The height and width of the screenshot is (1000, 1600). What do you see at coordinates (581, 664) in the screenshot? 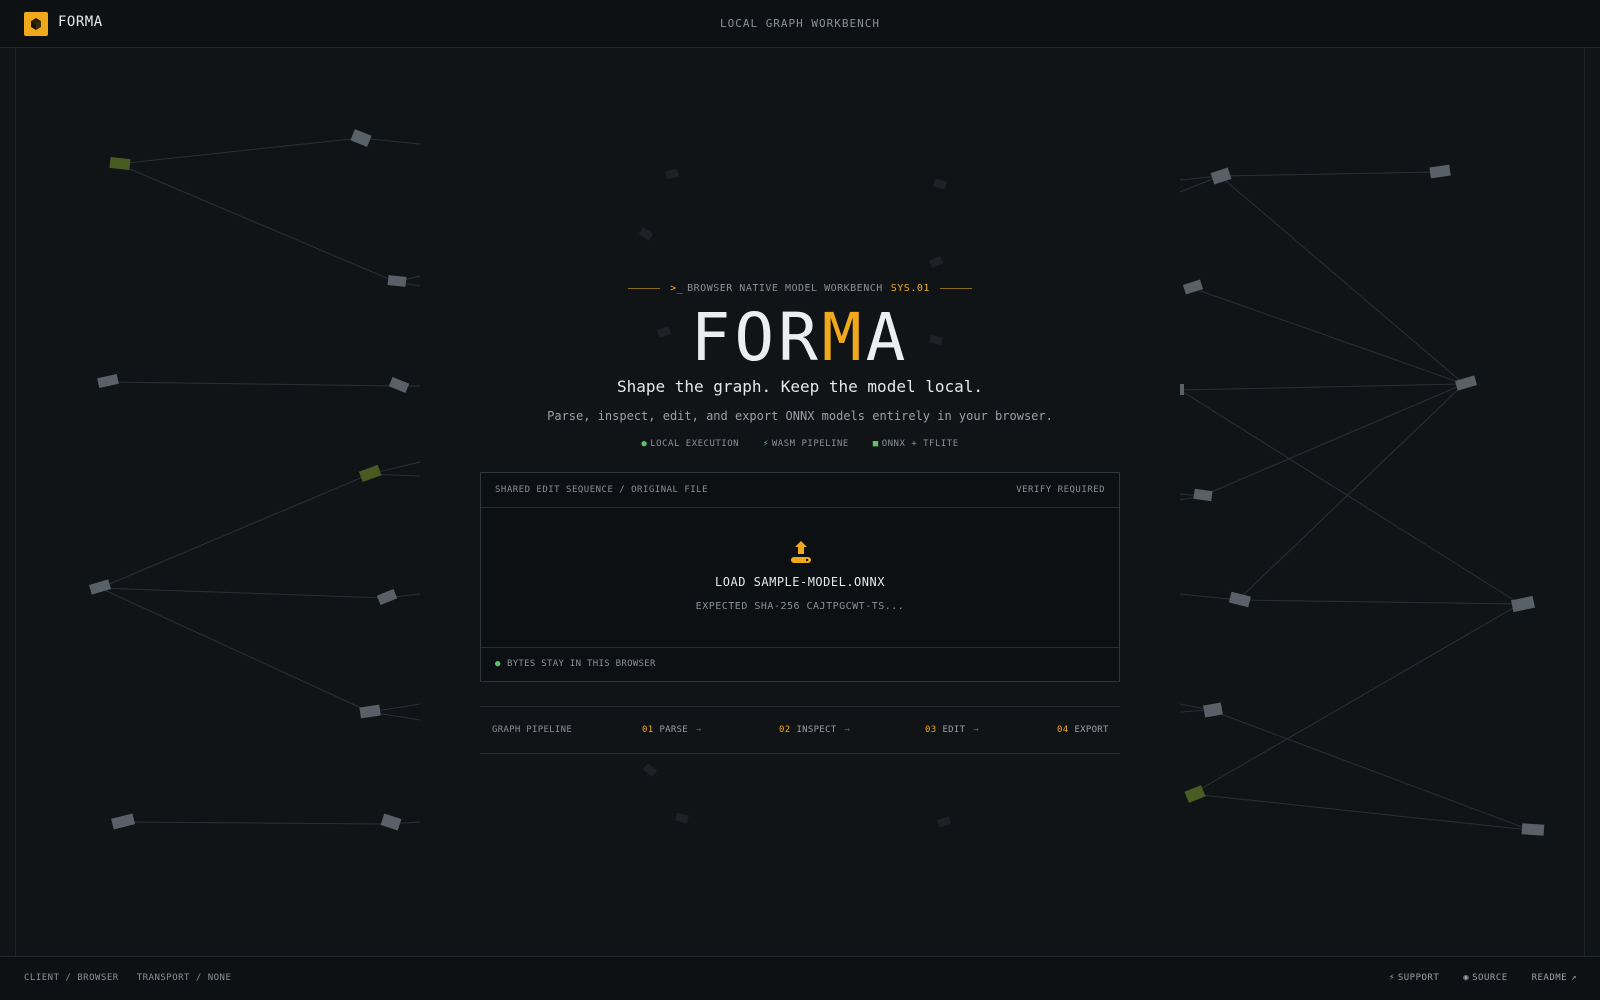
I see `privacy-note: BYTES STAY IN THIS BROWSER` at bounding box center [581, 664].